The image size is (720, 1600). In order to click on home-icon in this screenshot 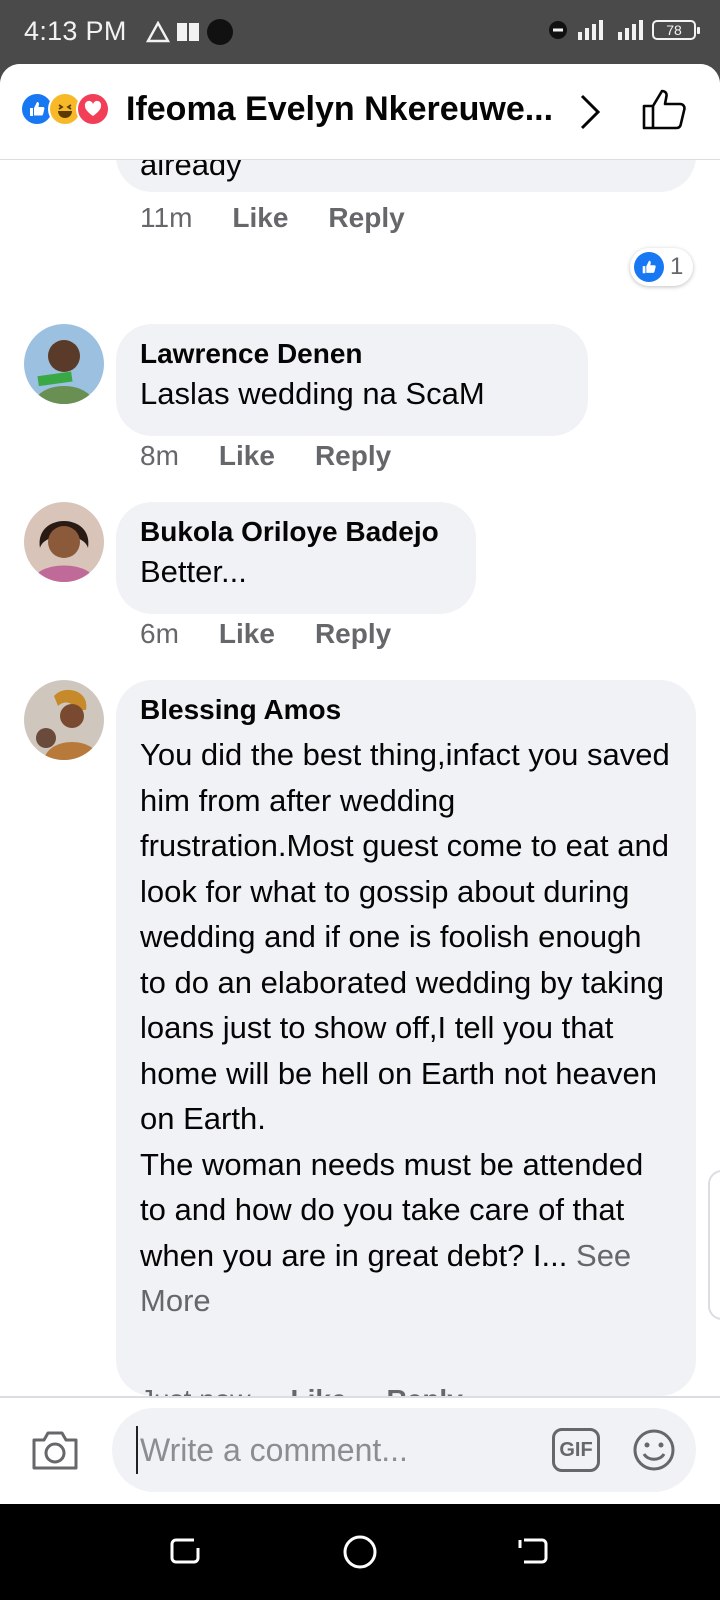, I will do `click(360, 1552)`.